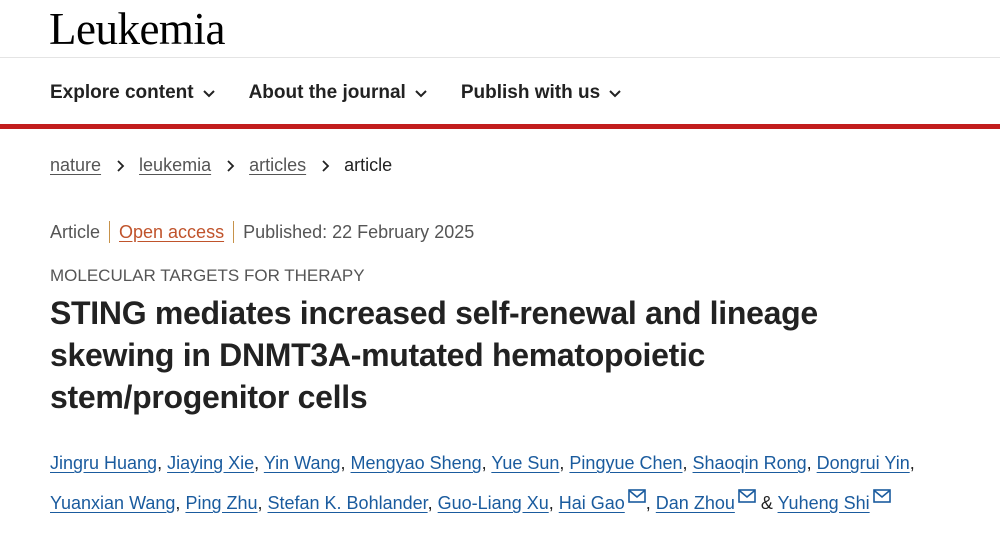 This screenshot has height=534, width=1000. I want to click on author-link: Stefan K. Bohlander, so click(348, 503).